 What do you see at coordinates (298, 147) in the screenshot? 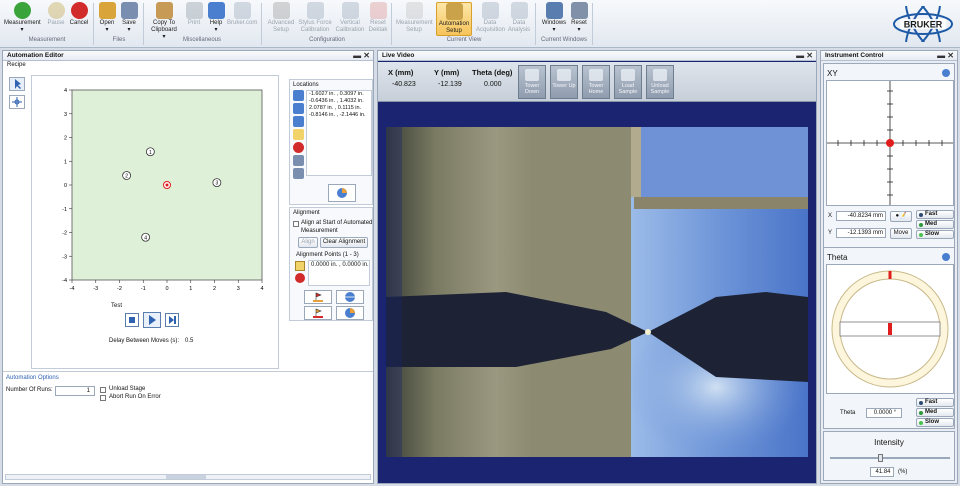
I see `delete-icon` at bounding box center [298, 147].